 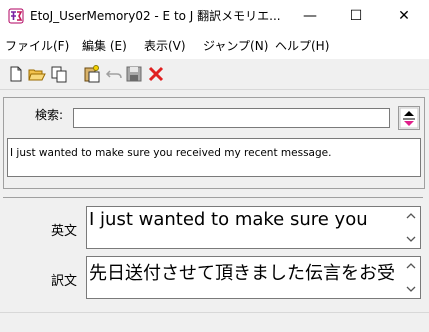 I want to click on menu-edit: 編集 (E), so click(x=104, y=46).